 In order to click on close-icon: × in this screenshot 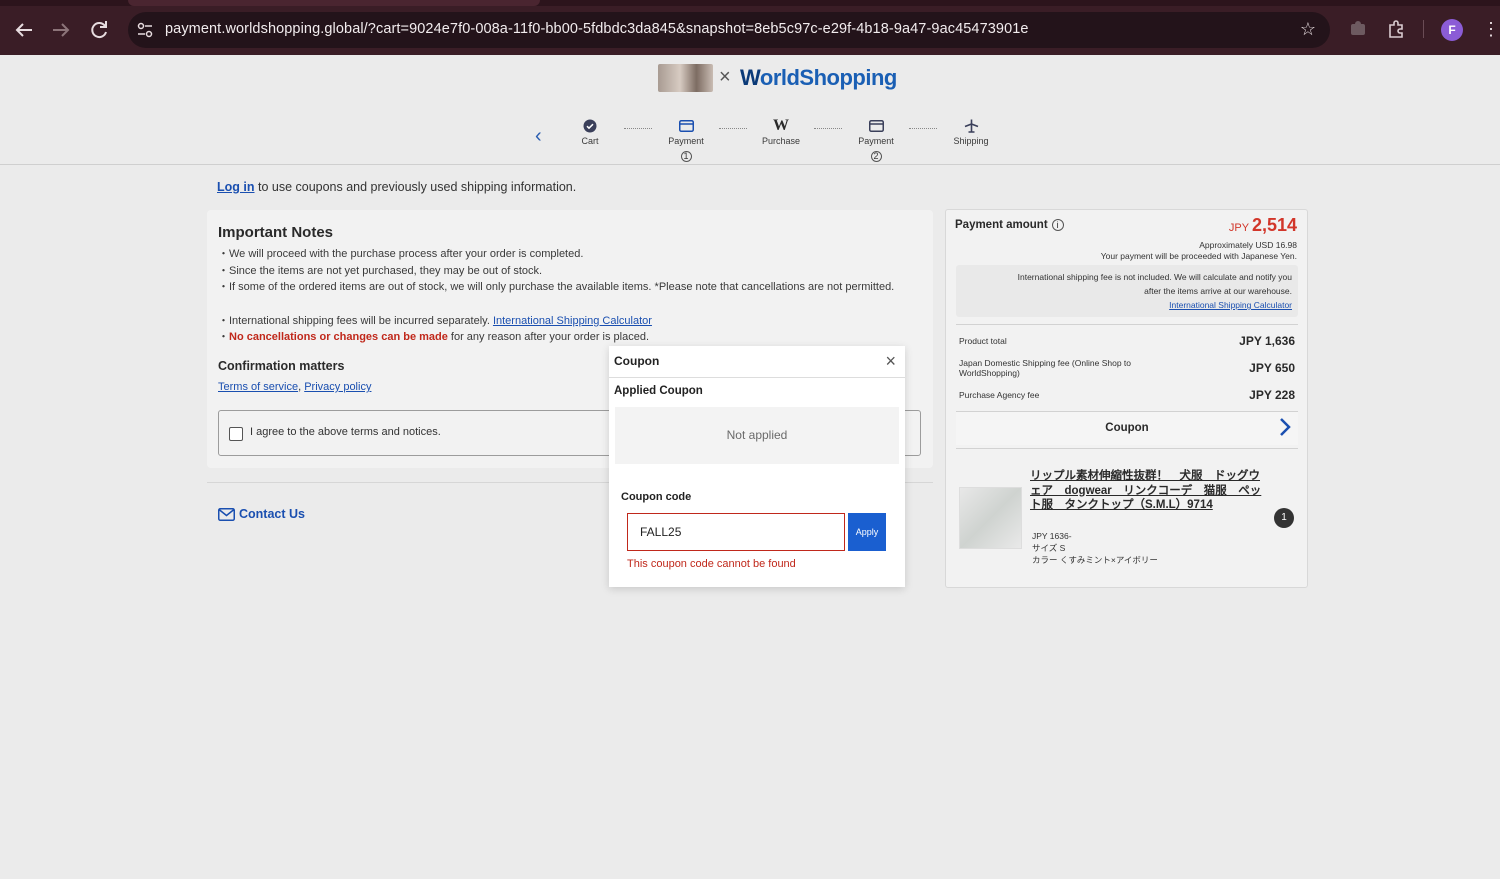, I will do `click(890, 361)`.